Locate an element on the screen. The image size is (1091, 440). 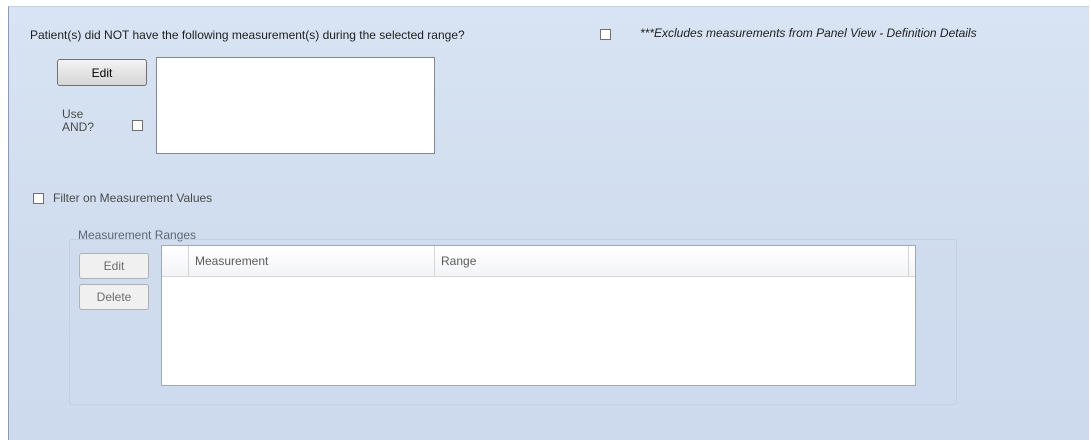
use-and-checkbox is located at coordinates (137, 125).